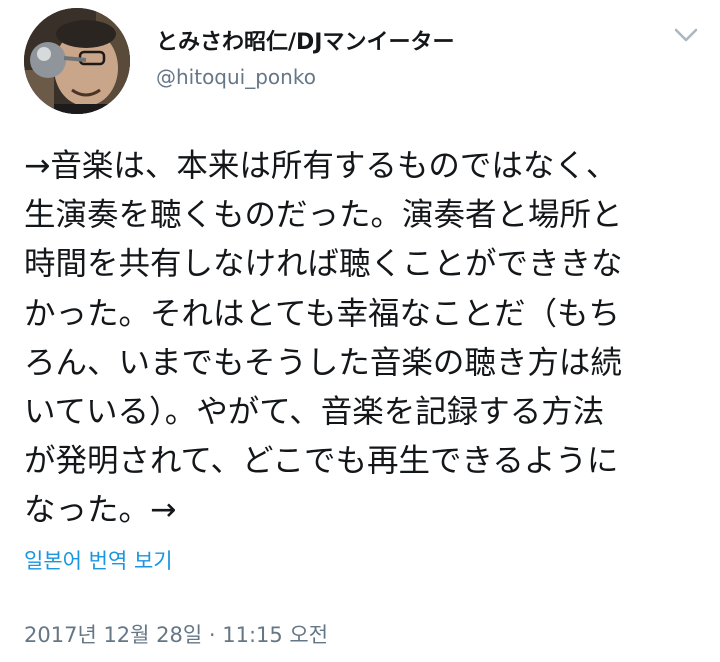  What do you see at coordinates (323, 264) in the screenshot?
I see `tweet-text-line: 時間を共有しなければ聴くことができきな` at bounding box center [323, 264].